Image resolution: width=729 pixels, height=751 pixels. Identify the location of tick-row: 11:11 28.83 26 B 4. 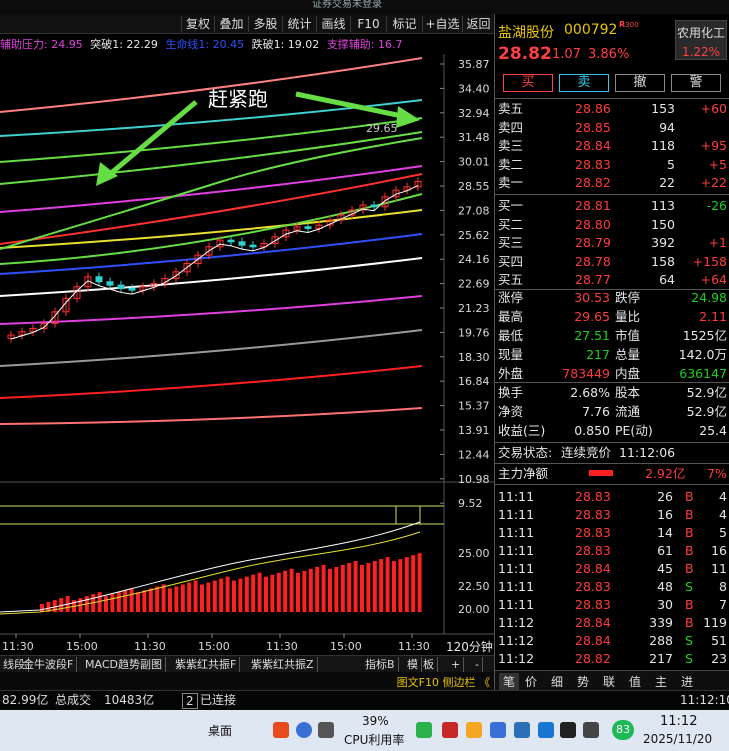
(612, 497).